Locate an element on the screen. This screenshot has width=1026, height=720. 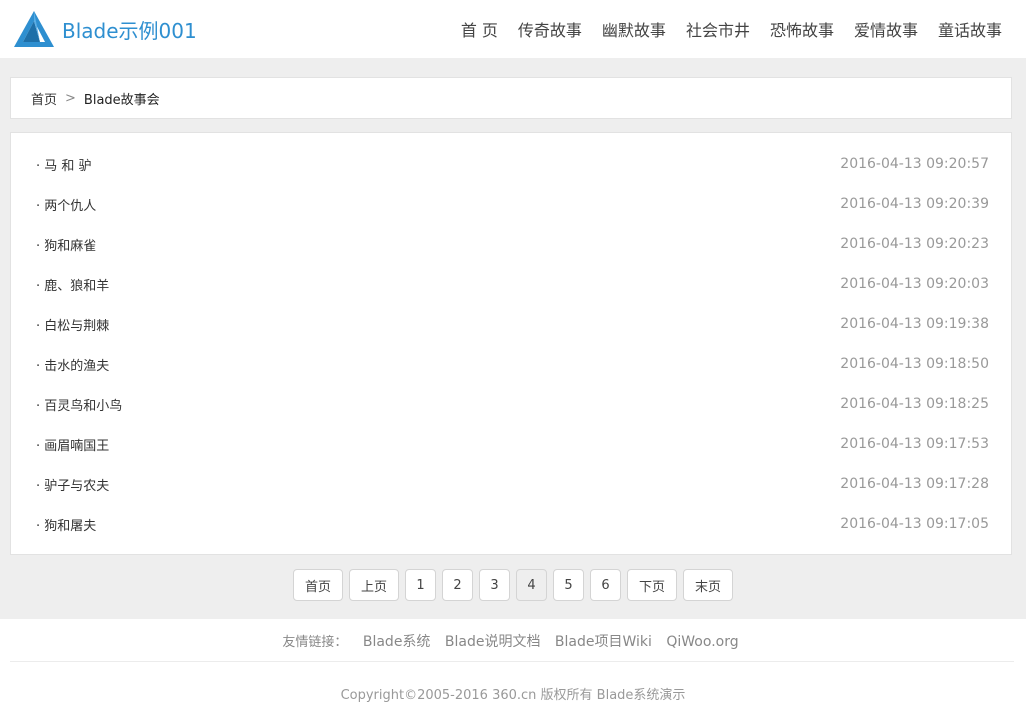
article-title-link: · 击水的渔夫 is located at coordinates (72, 364).